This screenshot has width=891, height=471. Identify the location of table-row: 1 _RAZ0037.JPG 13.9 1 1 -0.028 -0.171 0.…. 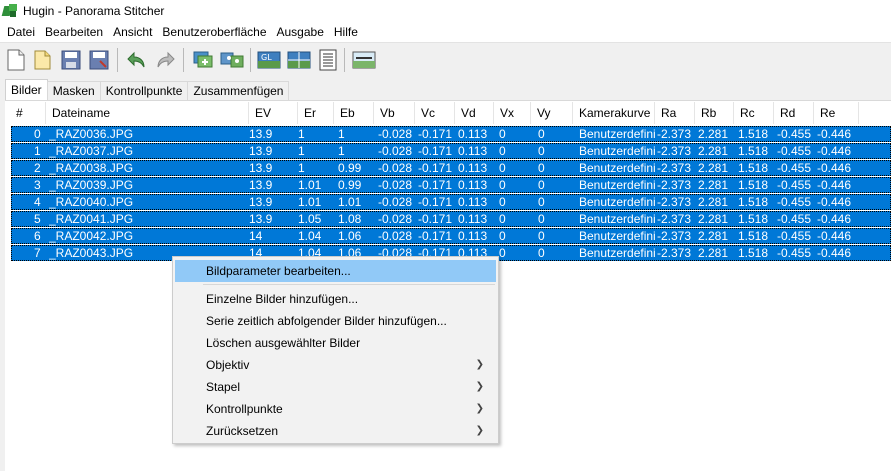
(451, 151).